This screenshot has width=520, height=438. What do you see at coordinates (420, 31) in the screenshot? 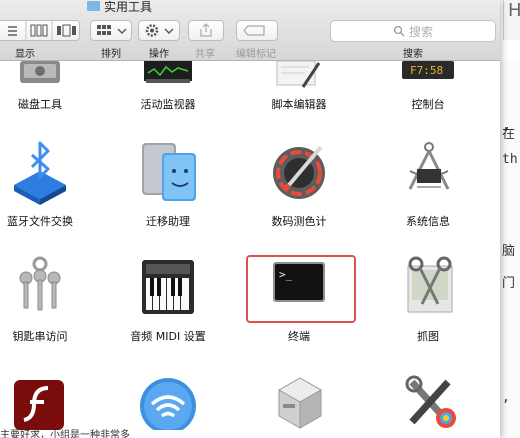
I see `search-placeholder: 搜索` at bounding box center [420, 31].